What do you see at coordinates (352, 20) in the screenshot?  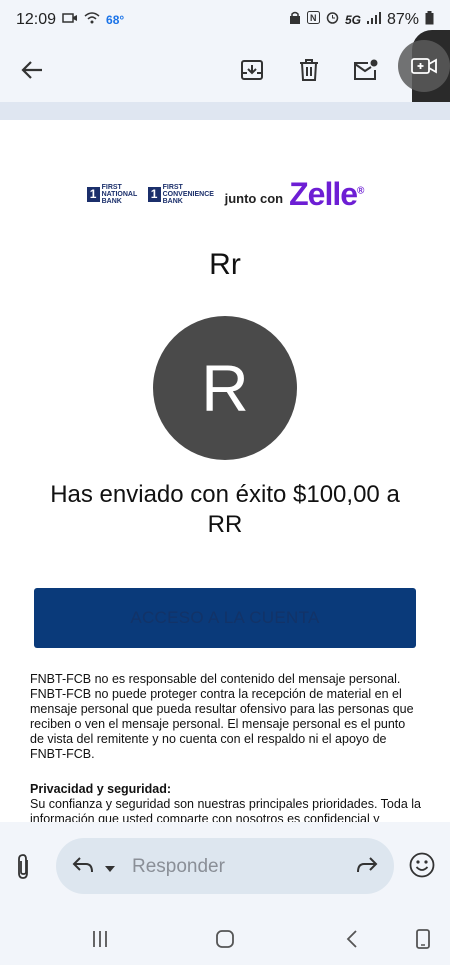 I see `network-type: 5G` at bounding box center [352, 20].